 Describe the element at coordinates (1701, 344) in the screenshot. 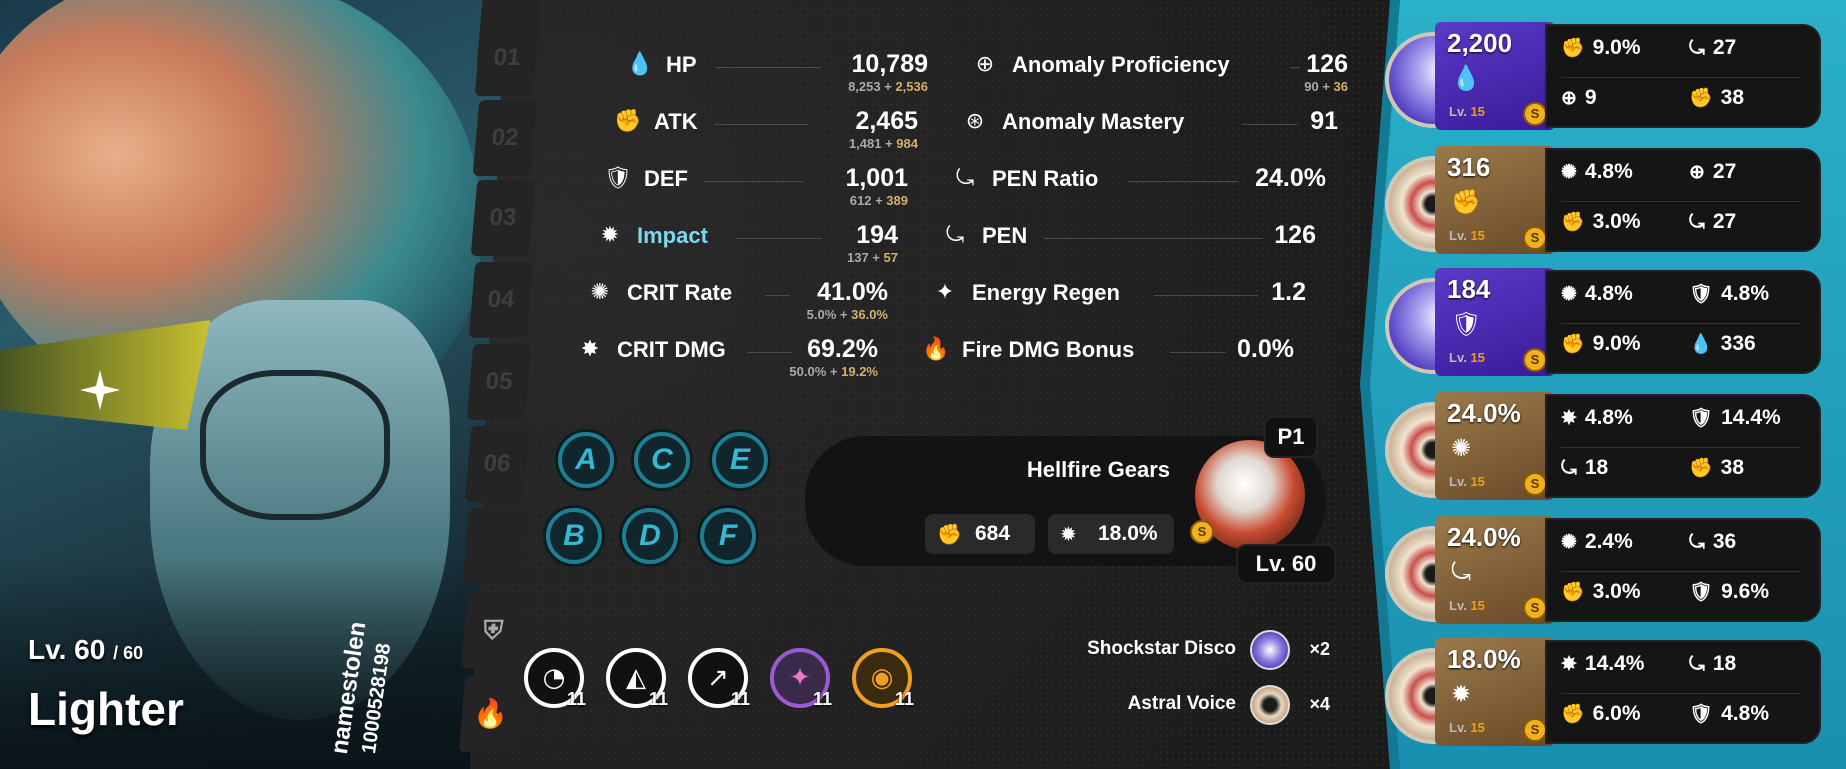

I see `substat-icon: 💧` at that location.